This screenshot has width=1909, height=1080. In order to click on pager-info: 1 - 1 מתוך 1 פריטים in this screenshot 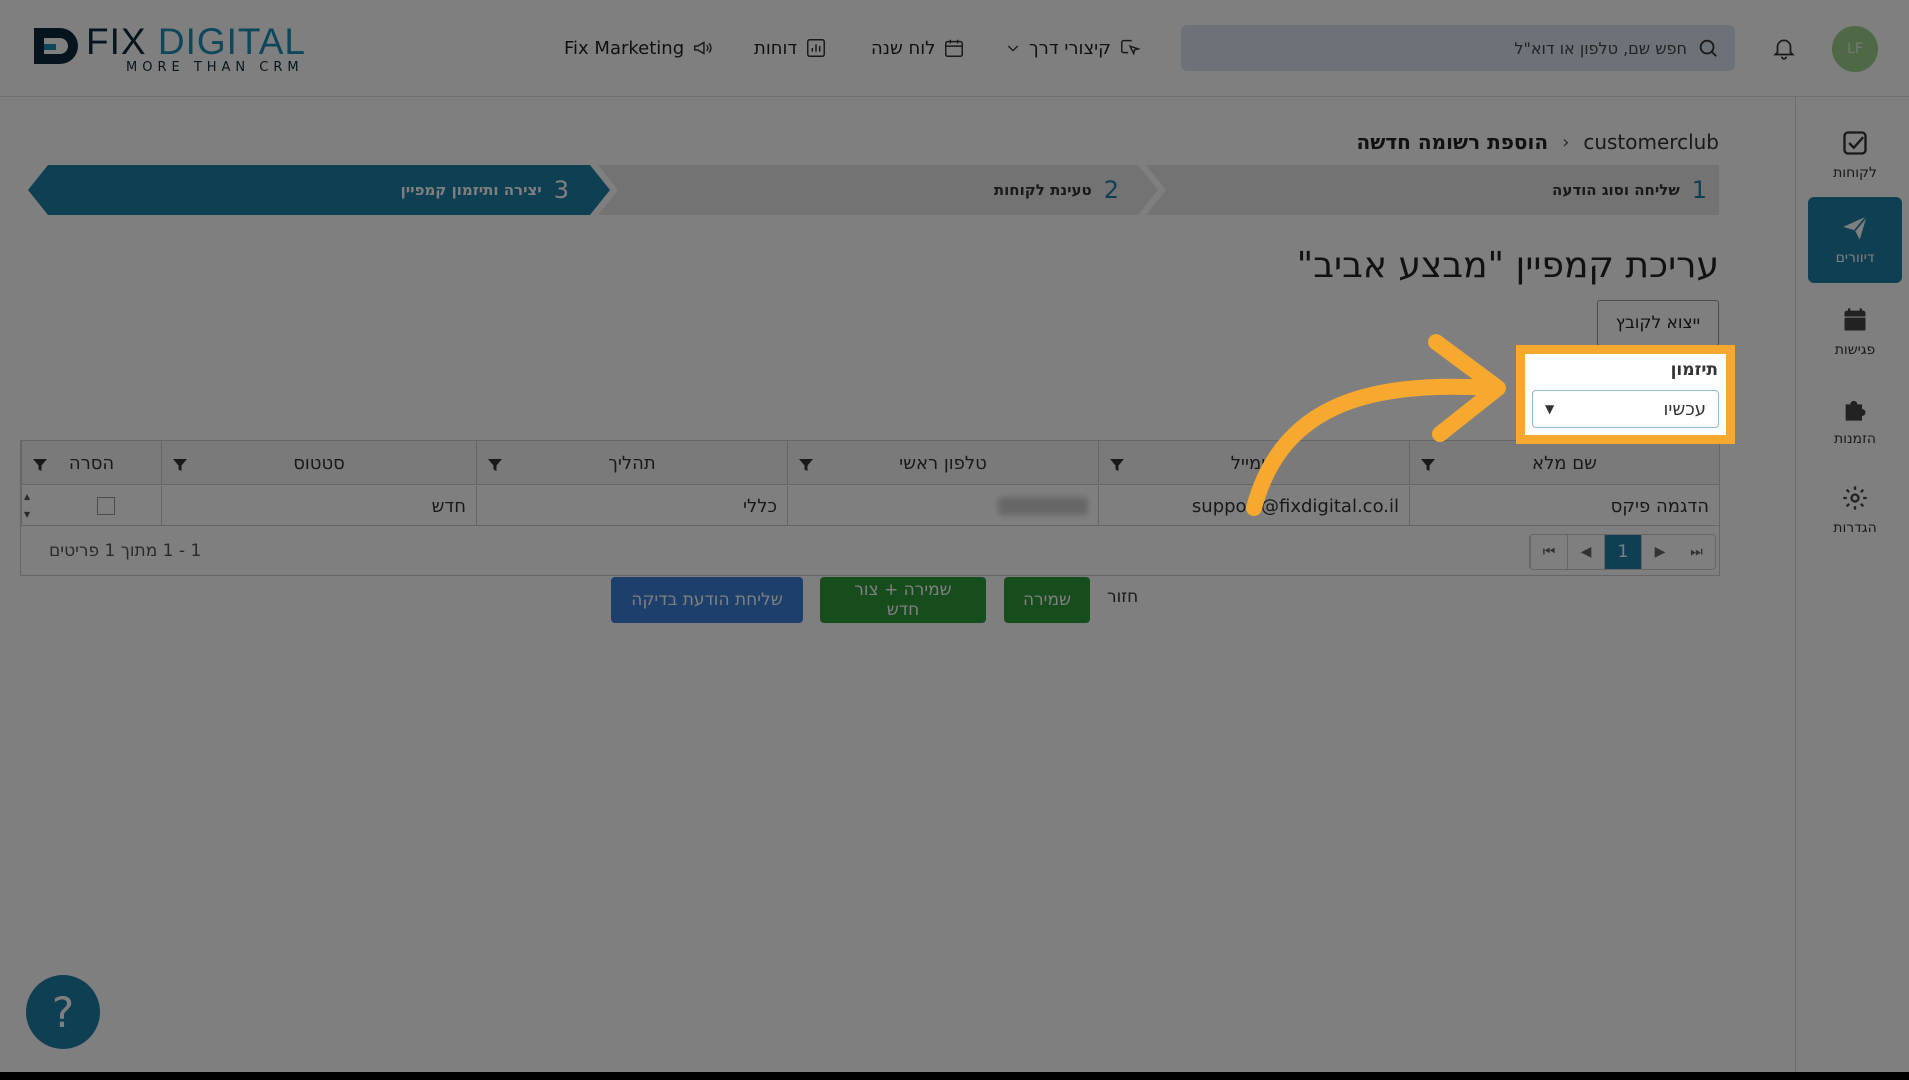, I will do `click(125, 551)`.